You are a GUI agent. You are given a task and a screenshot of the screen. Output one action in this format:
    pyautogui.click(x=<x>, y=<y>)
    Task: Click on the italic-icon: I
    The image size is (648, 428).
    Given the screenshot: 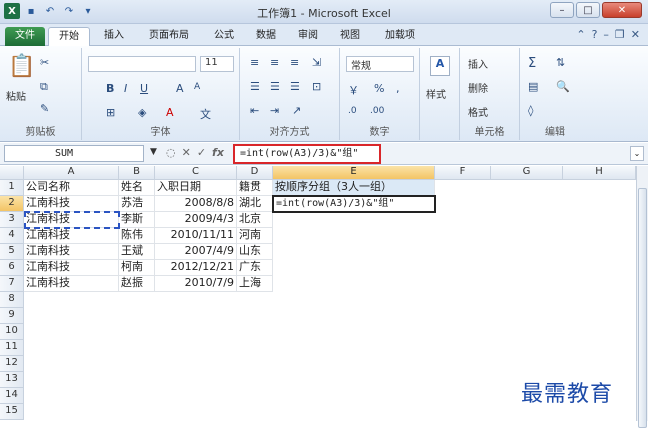 What is the action you would take?
    pyautogui.click(x=125, y=88)
    